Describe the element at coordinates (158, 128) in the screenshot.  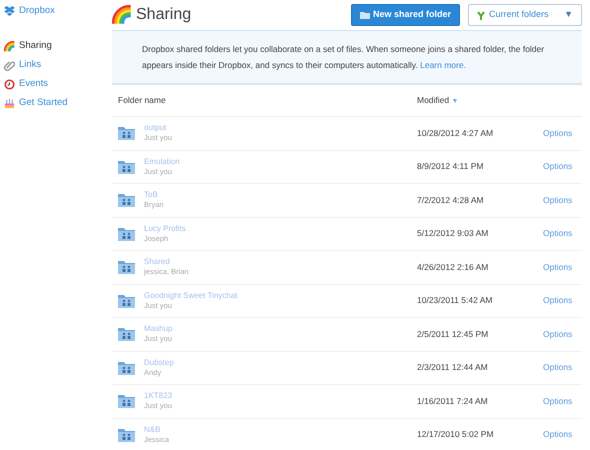
I see `folder-name-link: output` at that location.